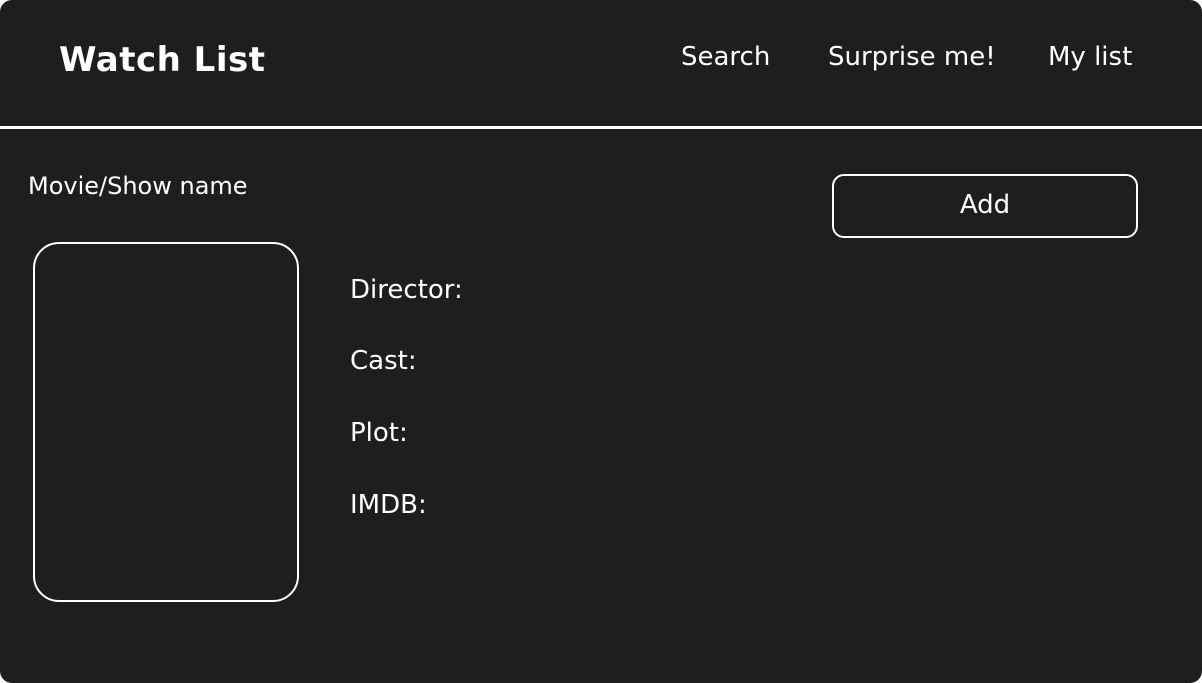 The width and height of the screenshot is (1202, 683). I want to click on plot-label: Plot:, so click(379, 433).